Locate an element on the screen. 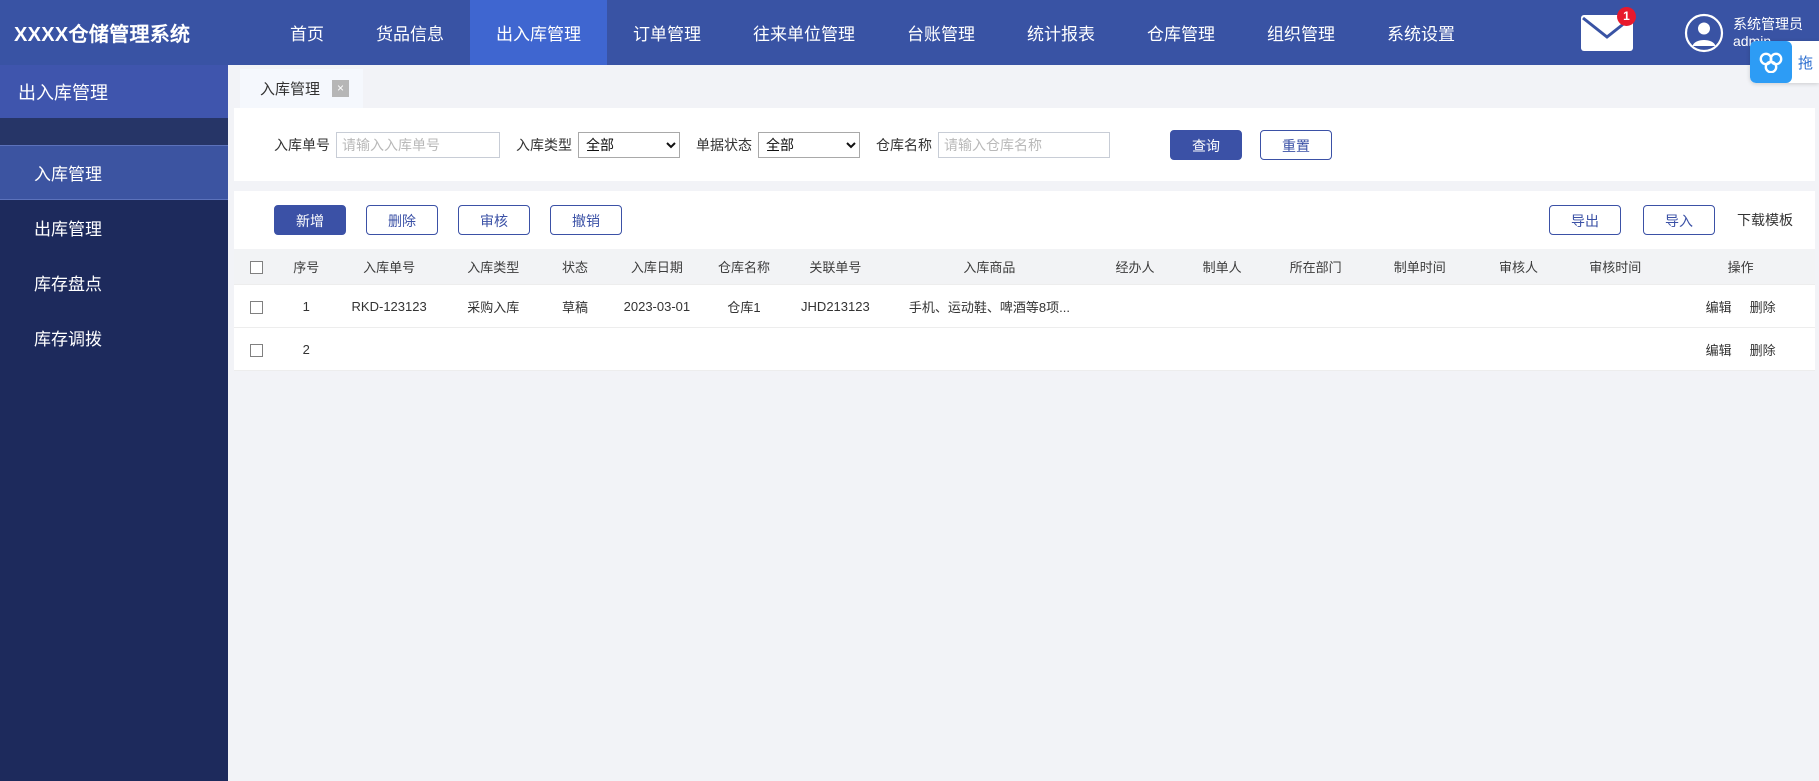  column-header-auditor: 审核人 is located at coordinates (1518, 267).